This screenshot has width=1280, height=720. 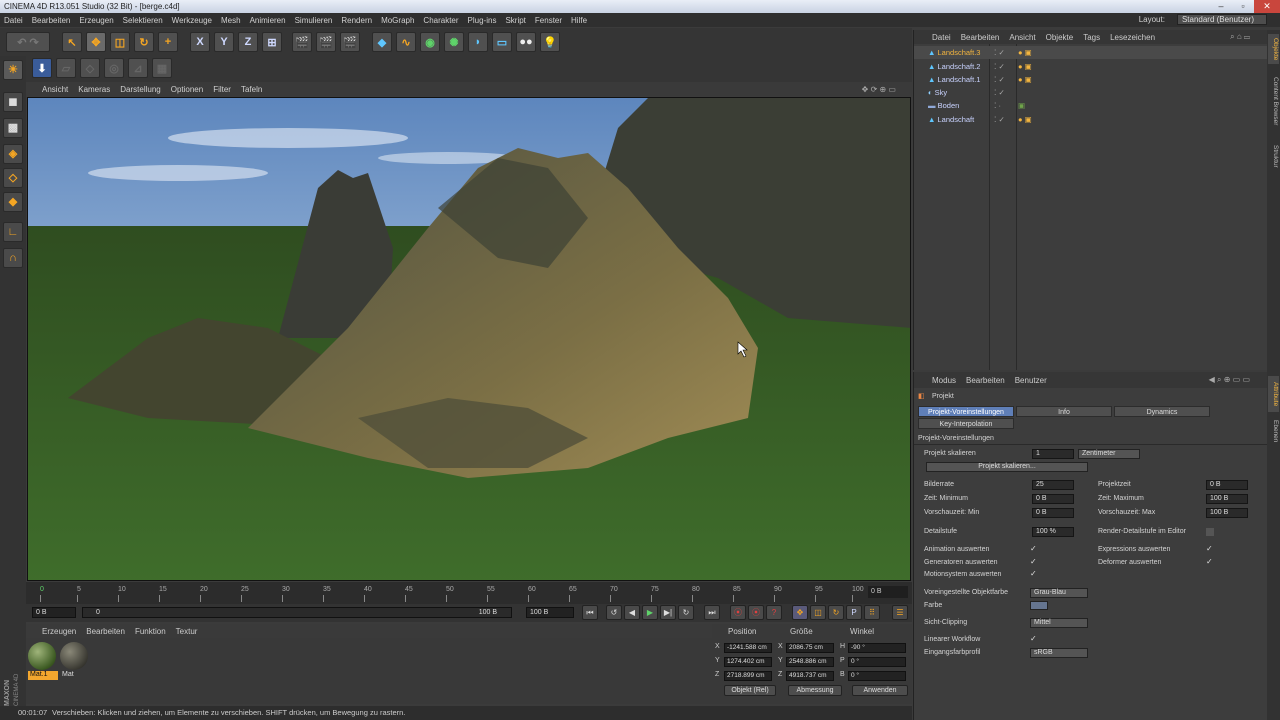 I want to click on polygon-tool-icon: ▱, so click(x=66, y=68).